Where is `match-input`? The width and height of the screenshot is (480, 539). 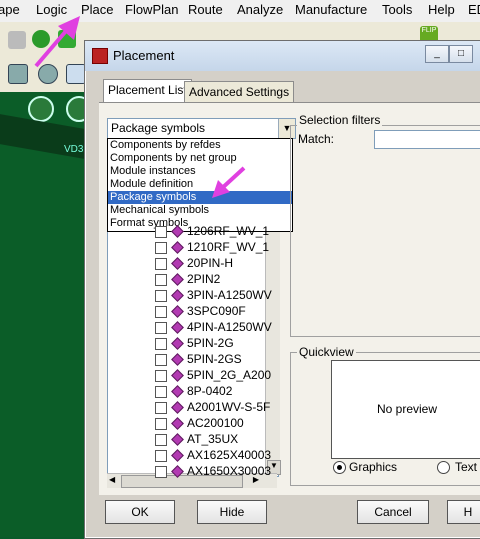
match-input is located at coordinates (427, 139).